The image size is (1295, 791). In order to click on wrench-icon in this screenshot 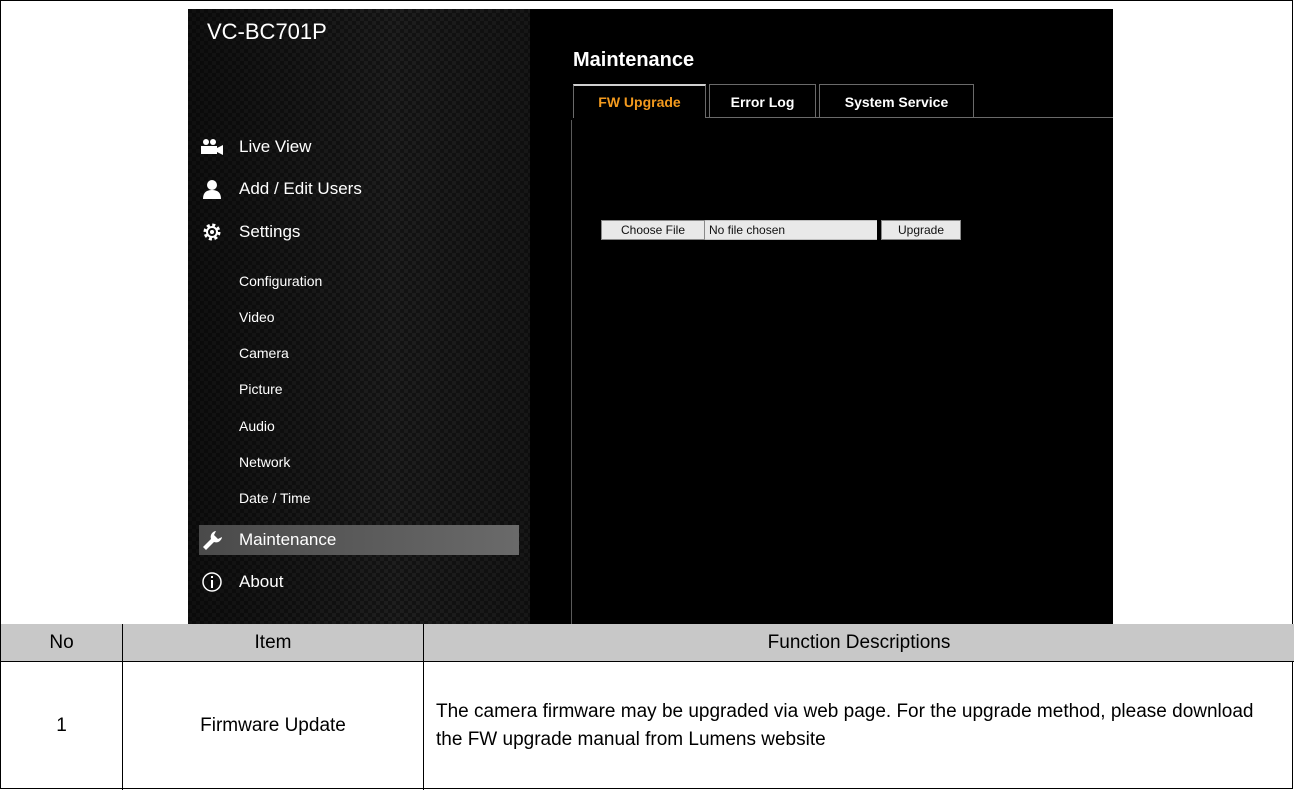, I will do `click(212, 540)`.